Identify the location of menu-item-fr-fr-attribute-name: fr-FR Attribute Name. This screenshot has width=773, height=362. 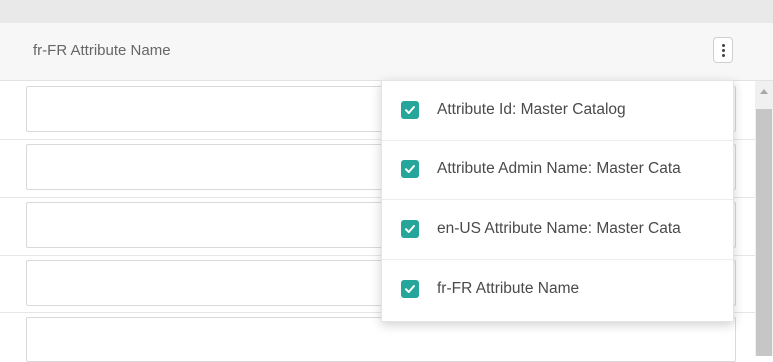
(557, 289).